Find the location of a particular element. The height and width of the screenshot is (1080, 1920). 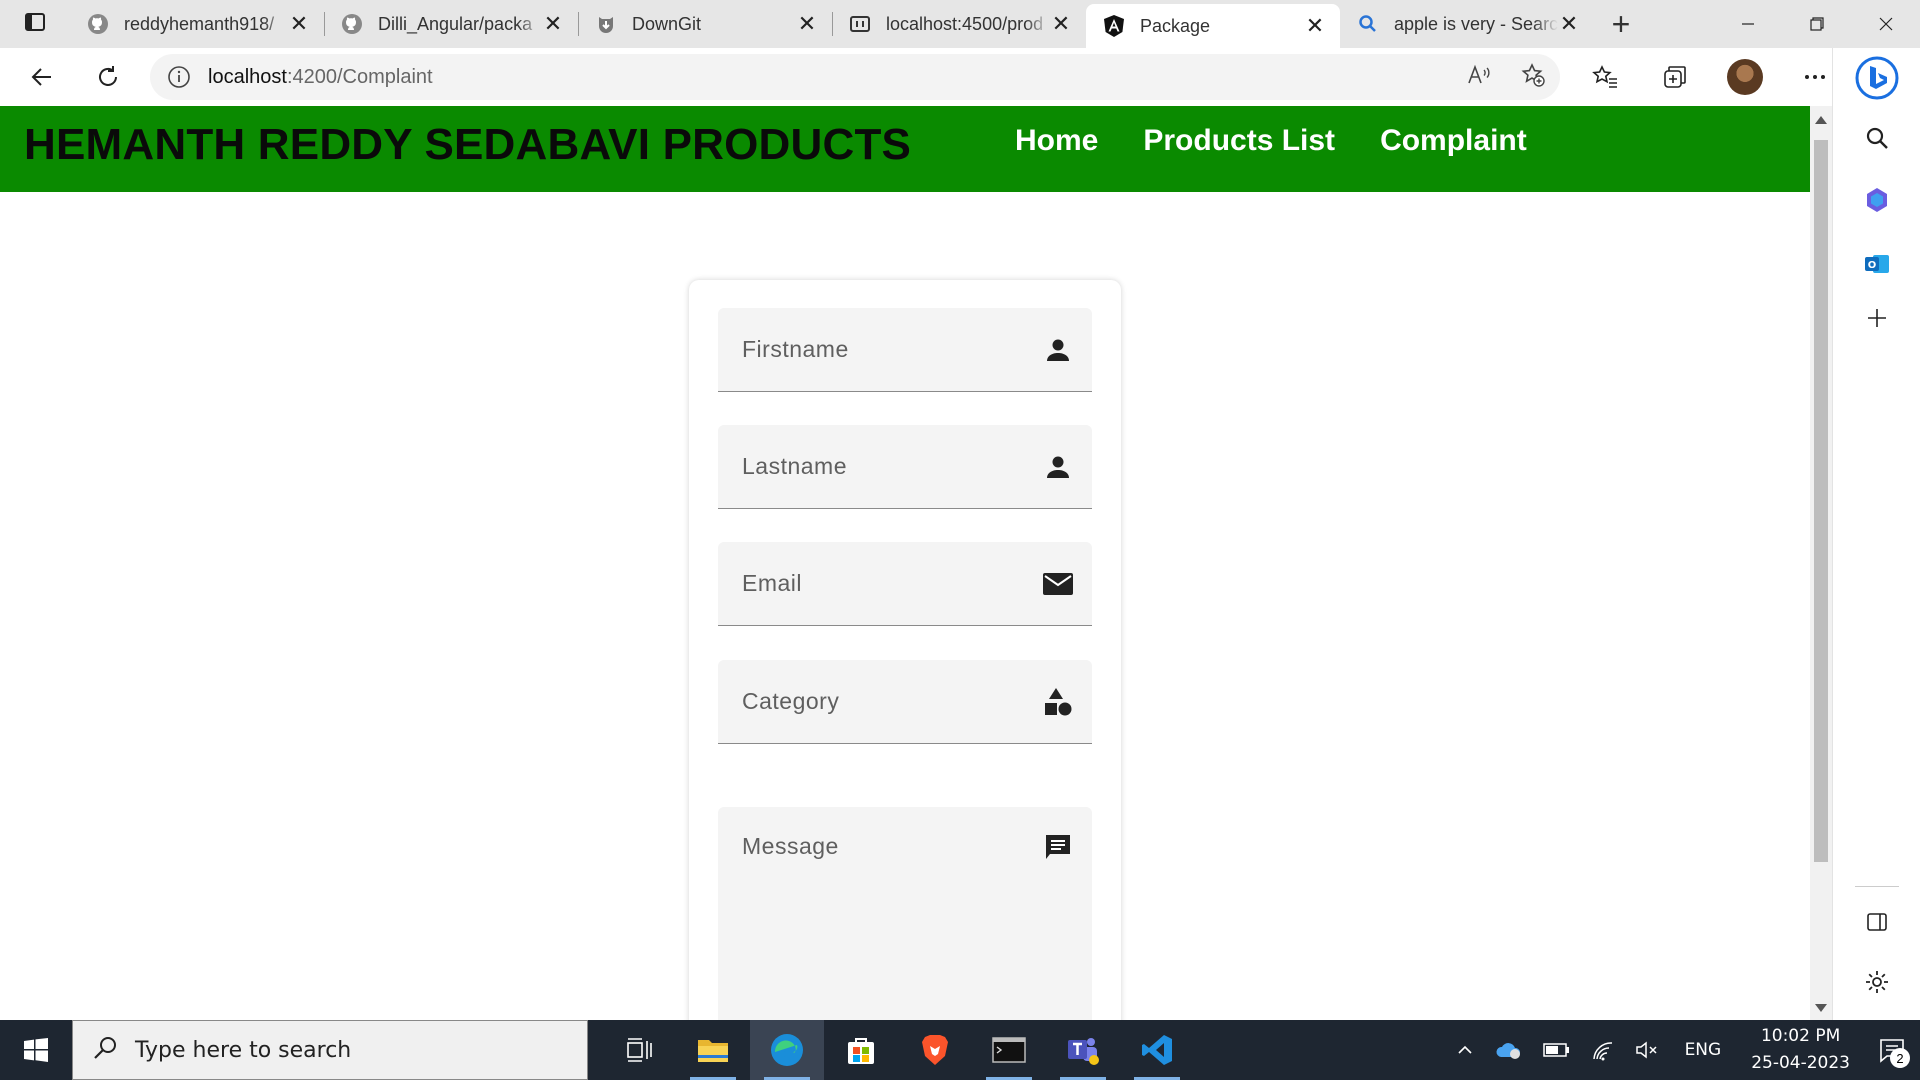

browser-tab: Dilli_Angular/packa ✕ is located at coordinates (451, 24).